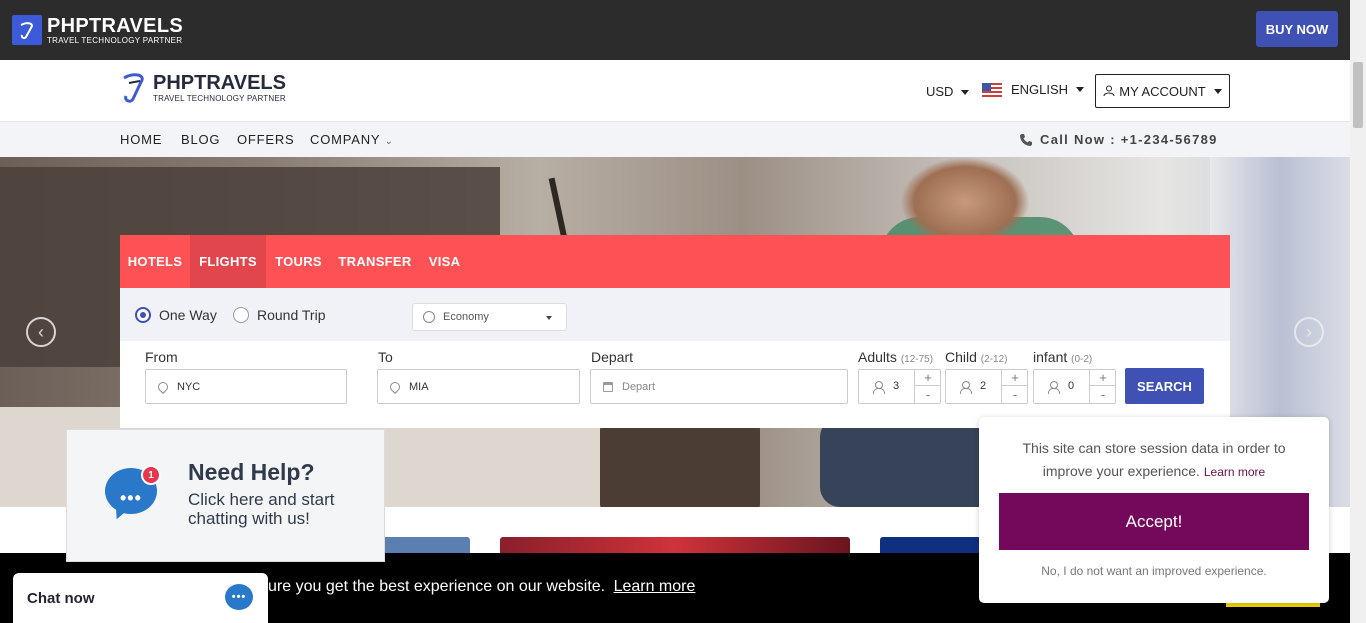  I want to click on buy-now-button: BUY NOW, so click(1297, 29).